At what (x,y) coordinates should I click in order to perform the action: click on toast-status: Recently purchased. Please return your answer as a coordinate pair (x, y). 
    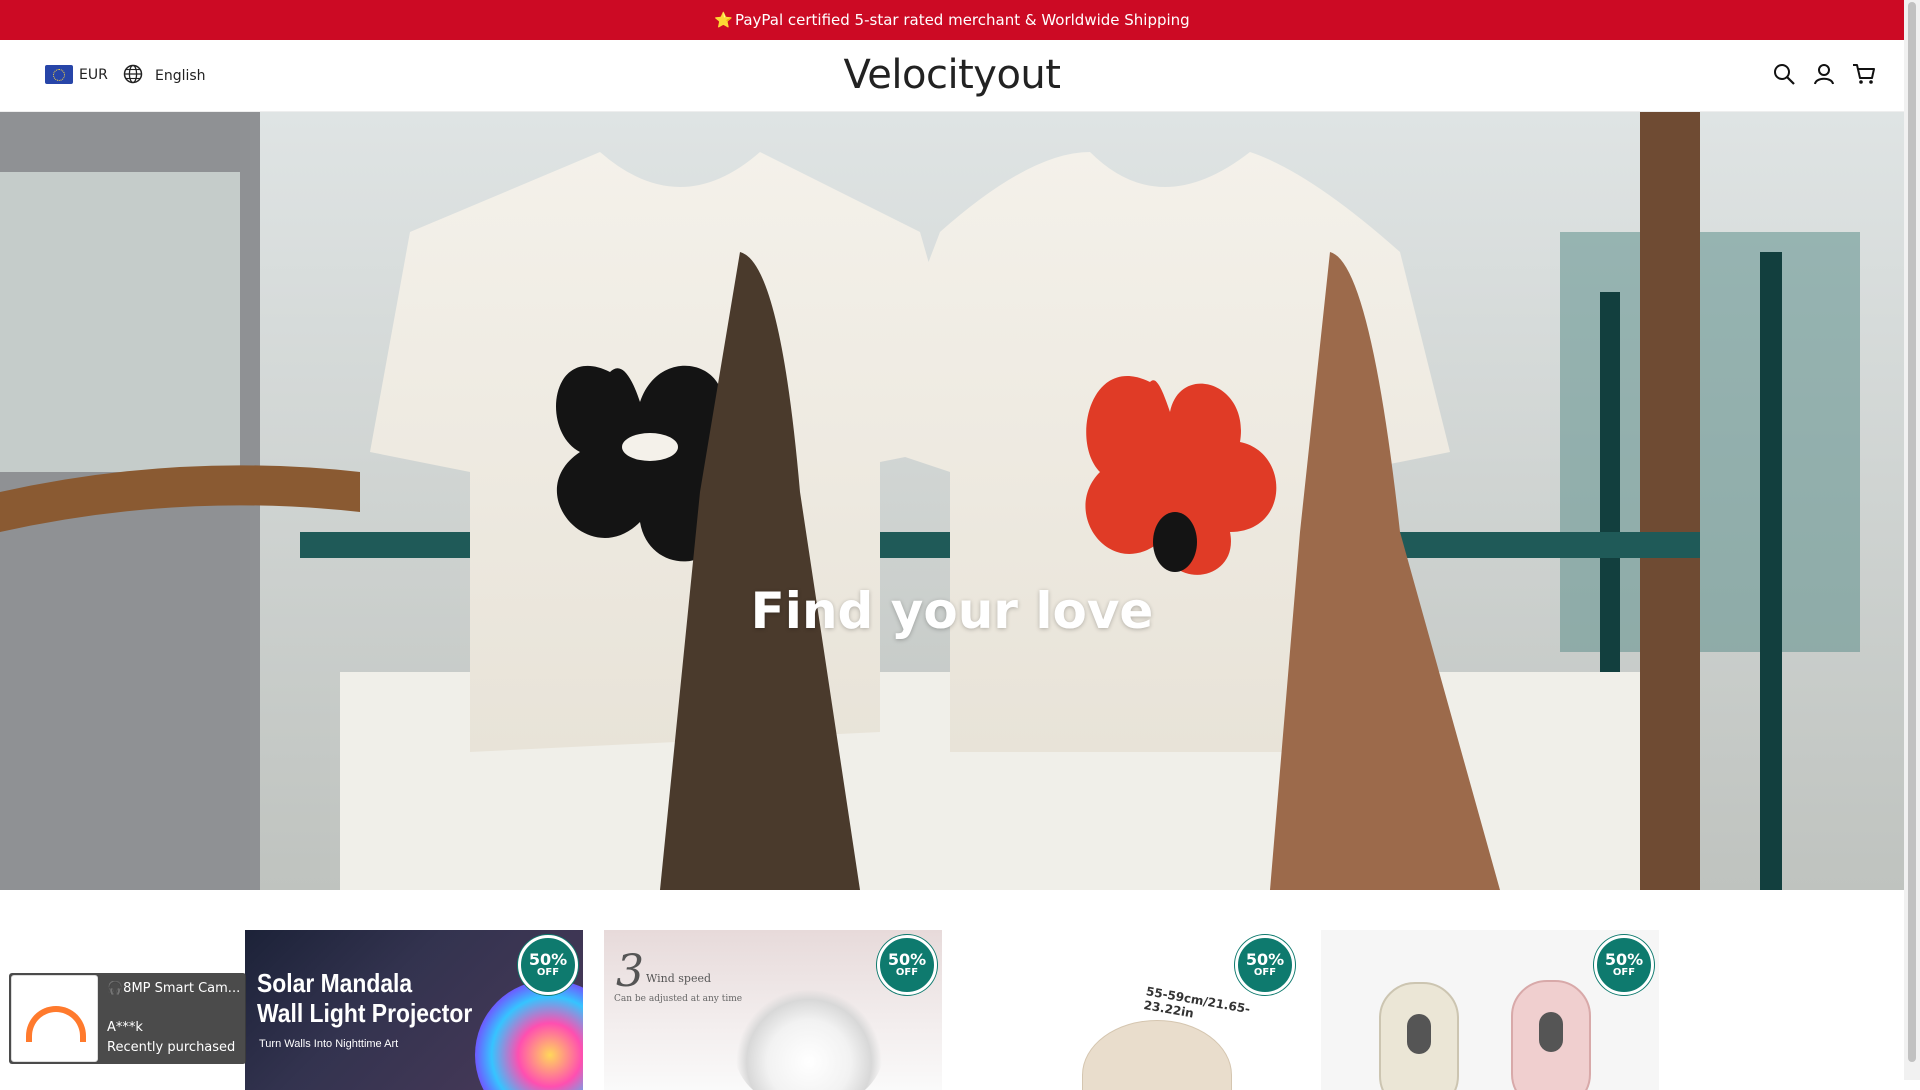
    Looking at the image, I should click on (171, 1047).